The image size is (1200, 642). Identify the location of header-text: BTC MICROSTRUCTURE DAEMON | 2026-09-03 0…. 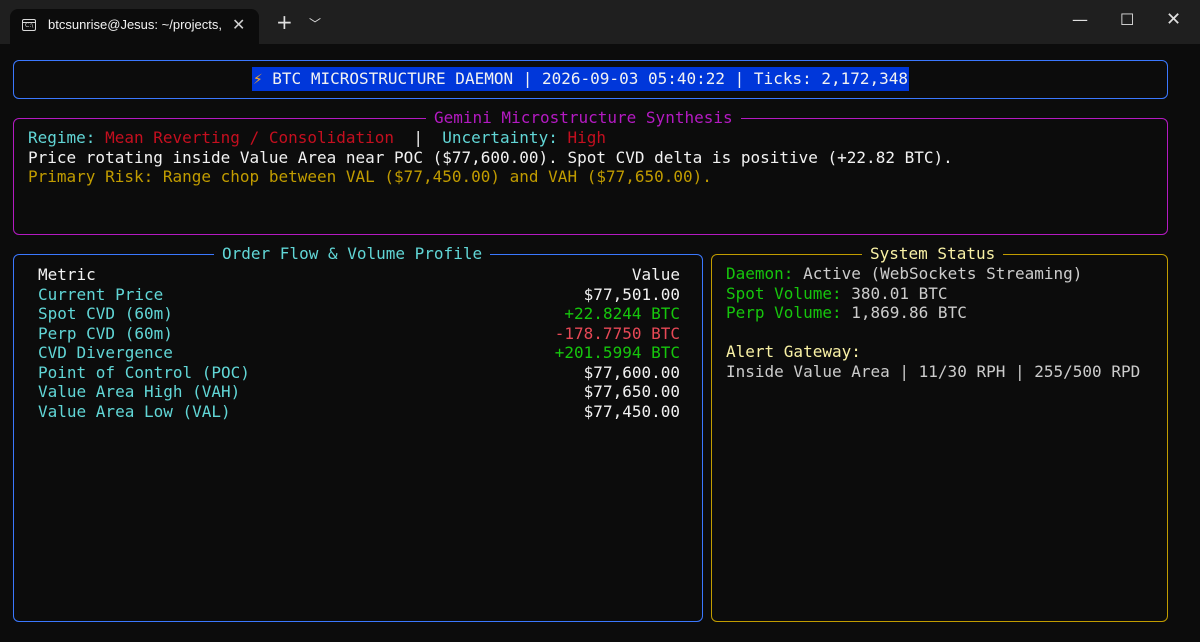
(590, 78).